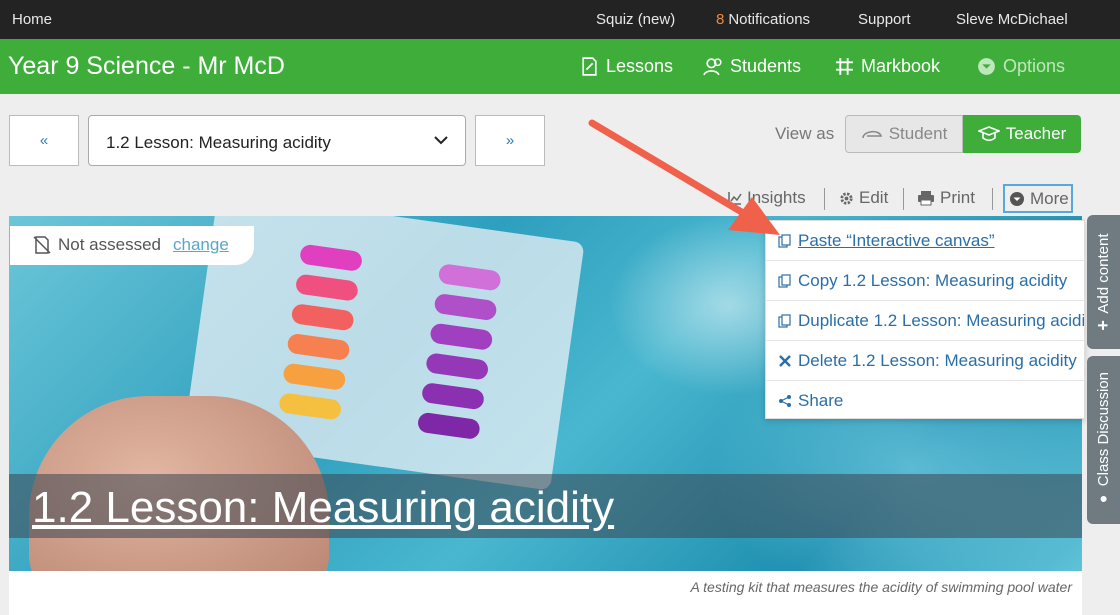 Image resolution: width=1120 pixels, height=615 pixels. What do you see at coordinates (1034, 66) in the screenshot?
I see `nav-options-label: Options` at bounding box center [1034, 66].